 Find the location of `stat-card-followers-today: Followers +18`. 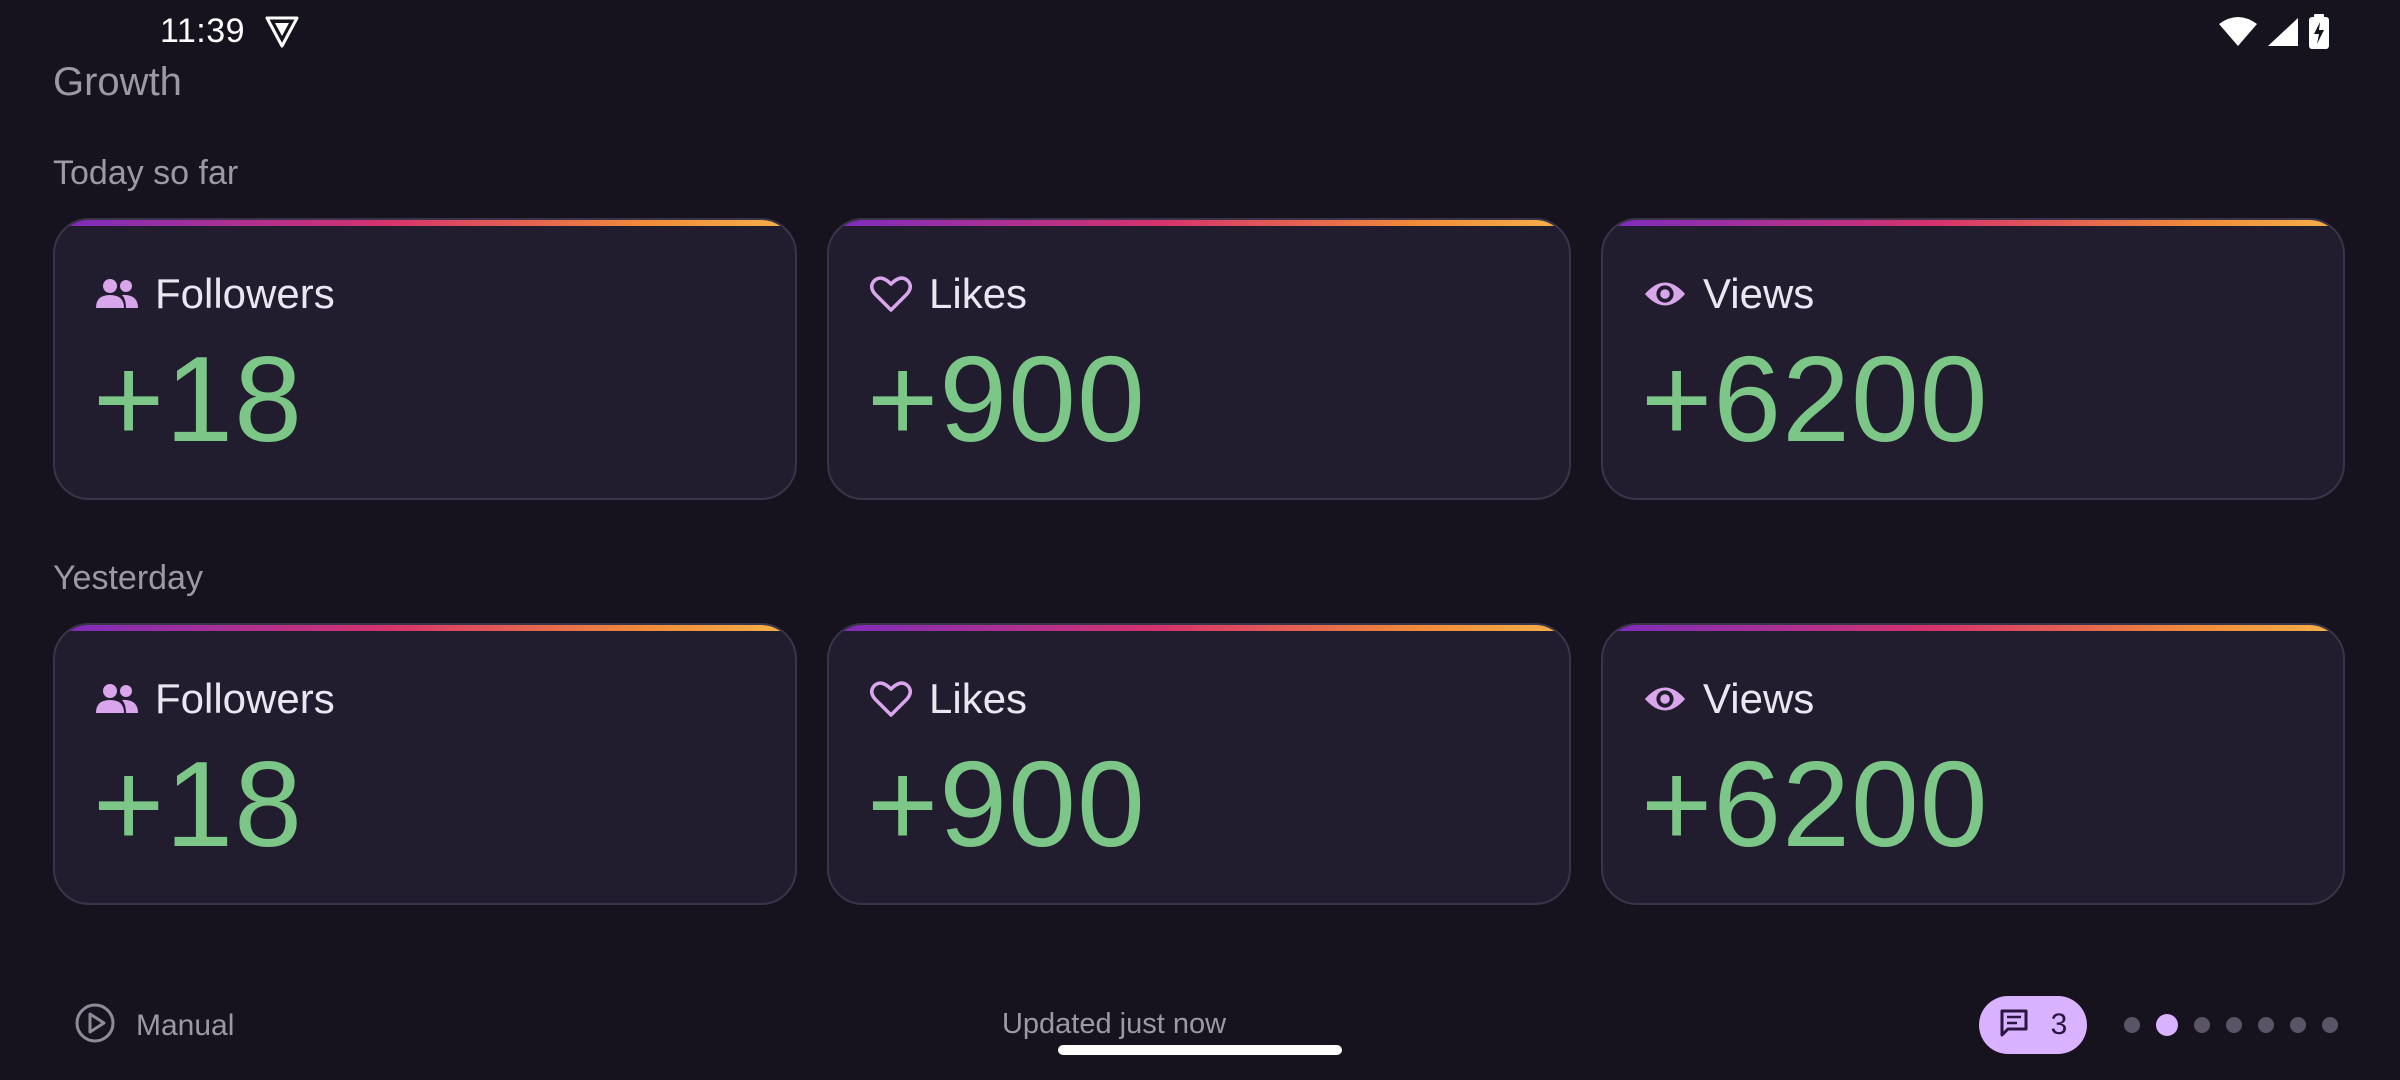

stat-card-followers-today: Followers +18 is located at coordinates (425, 359).